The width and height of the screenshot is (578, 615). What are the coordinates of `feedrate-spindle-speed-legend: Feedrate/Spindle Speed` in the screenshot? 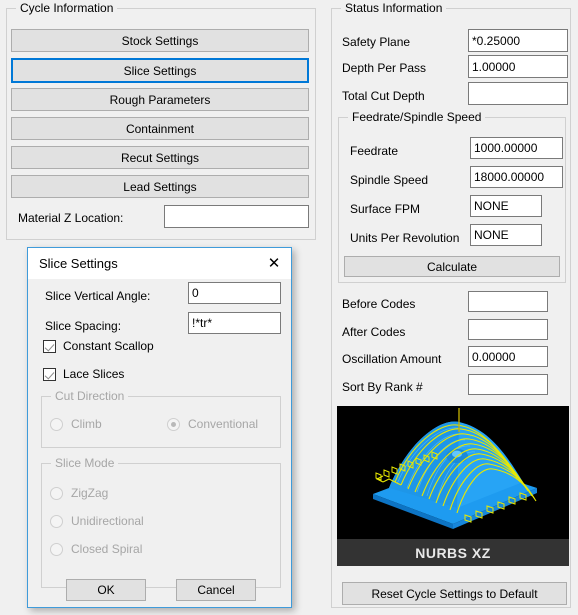 It's located at (417, 117).